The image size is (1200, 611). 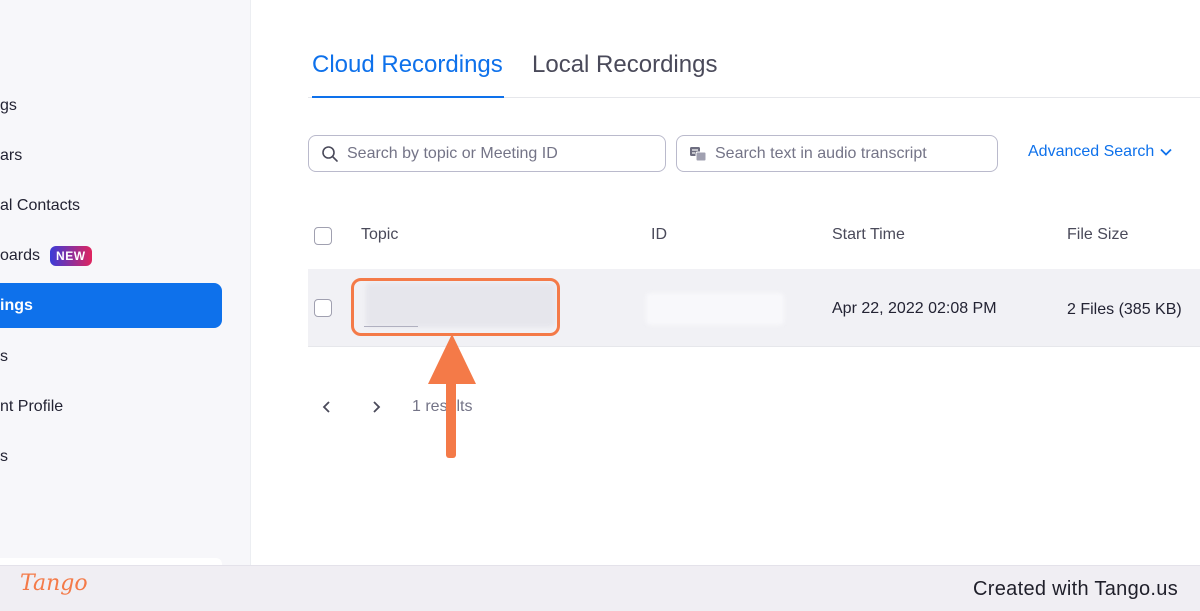 I want to click on sidebar-item-webinars: ars, so click(x=111, y=155).